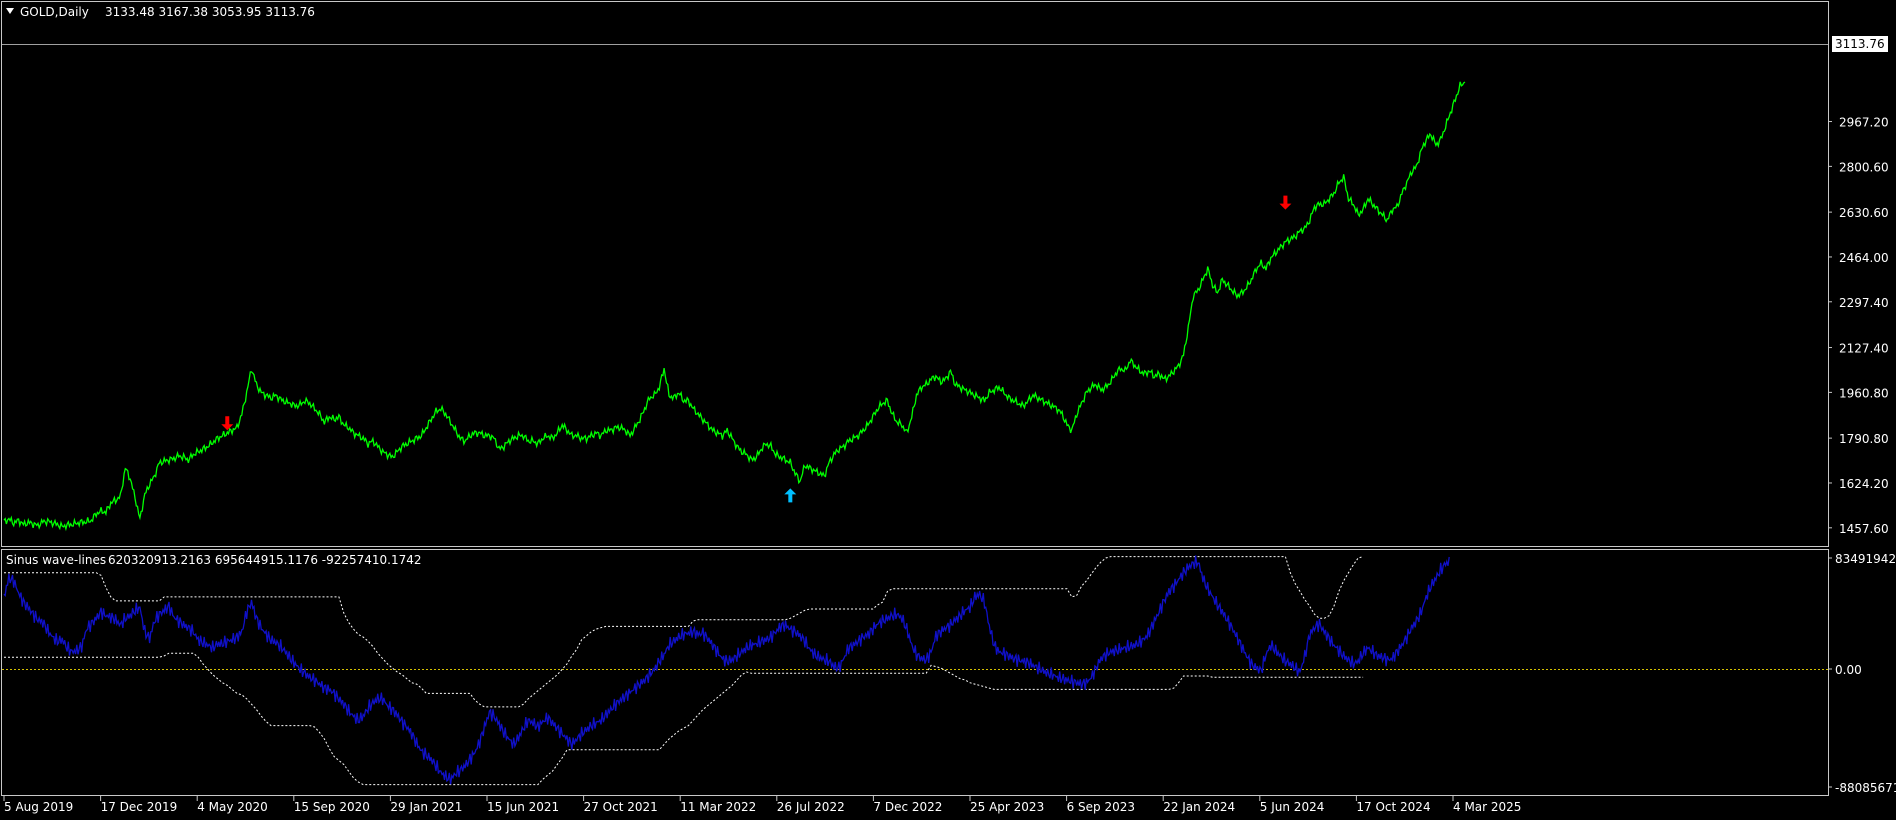 The height and width of the screenshot is (820, 1896). Describe the element at coordinates (56, 560) in the screenshot. I see `indicator-name: Sinus wave-lines` at that location.